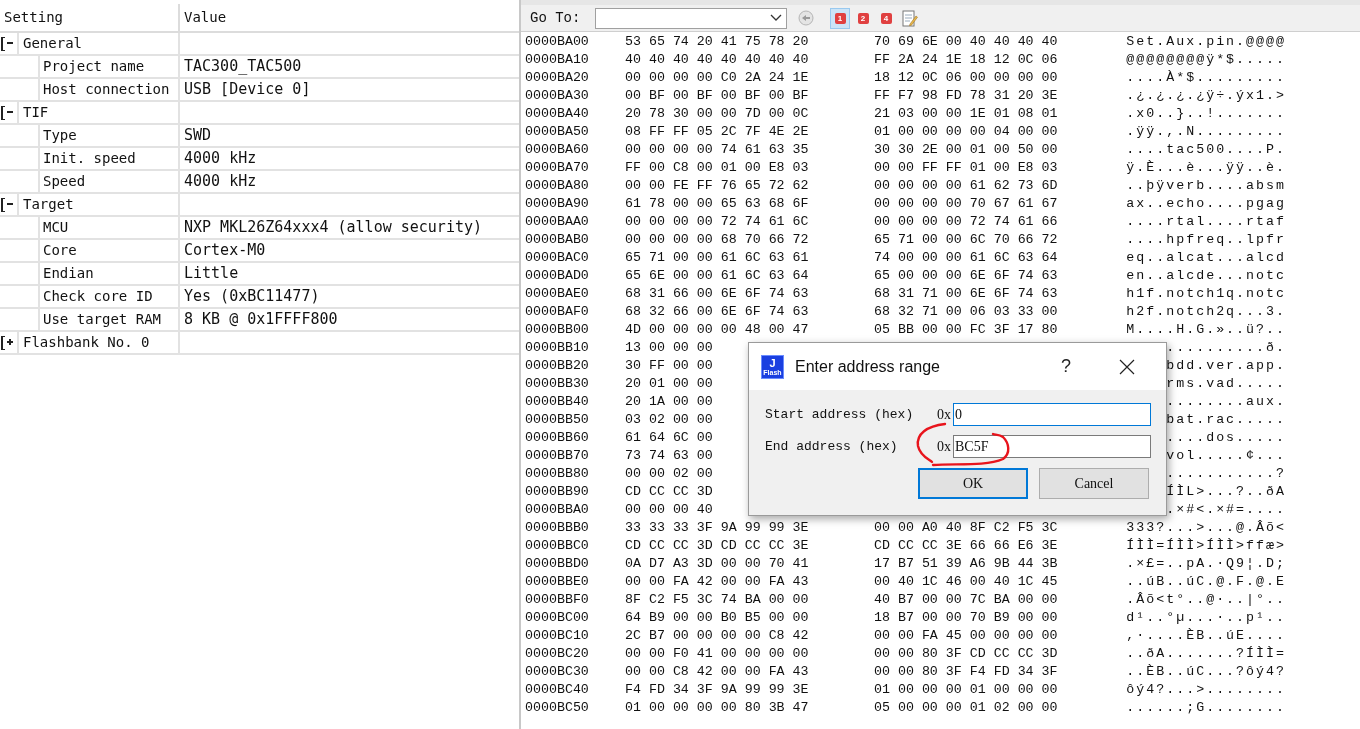 This screenshot has width=1360, height=729. What do you see at coordinates (98, 43) in the screenshot?
I see `group-label: General` at bounding box center [98, 43].